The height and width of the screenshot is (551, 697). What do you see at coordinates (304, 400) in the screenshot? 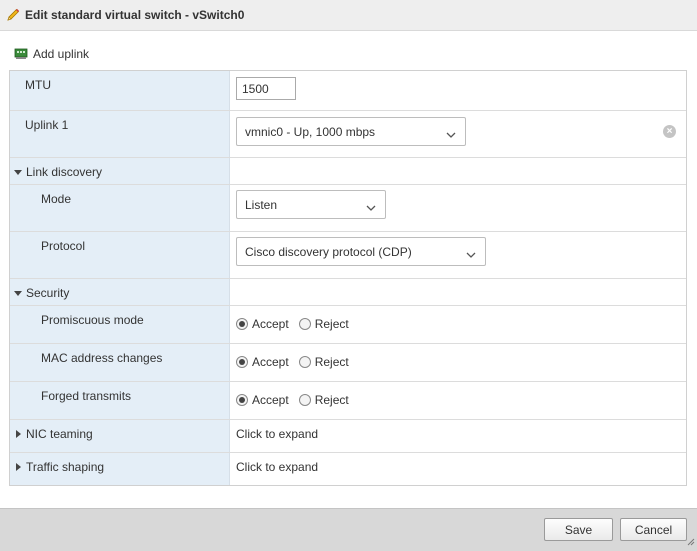
I see `forged-reject-radio` at bounding box center [304, 400].